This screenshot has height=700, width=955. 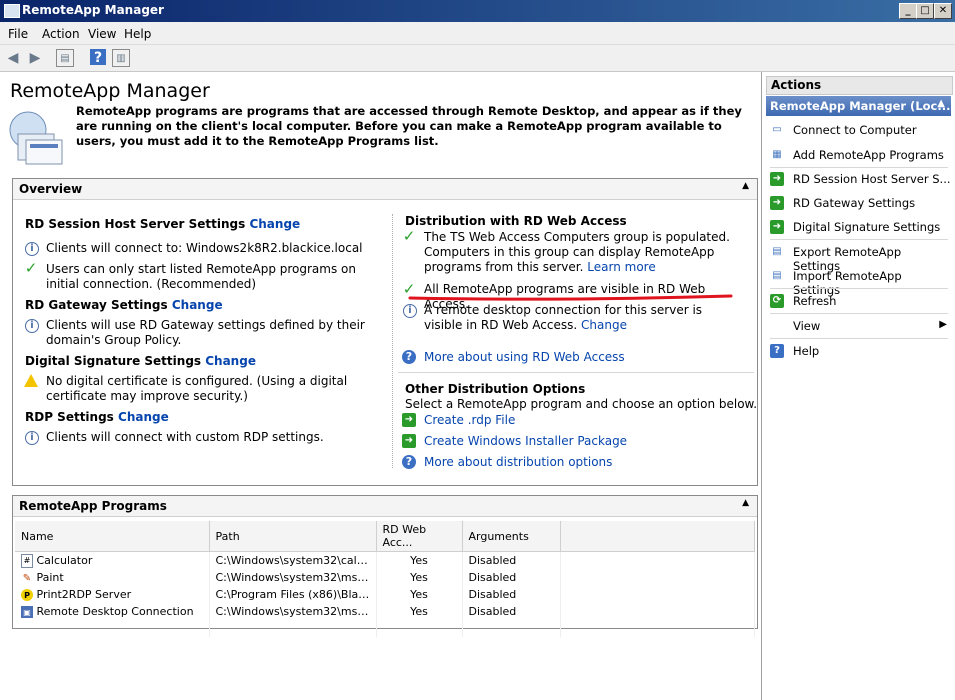 I want to click on webaccess-title: Distribution with RD Web Access, so click(x=516, y=221).